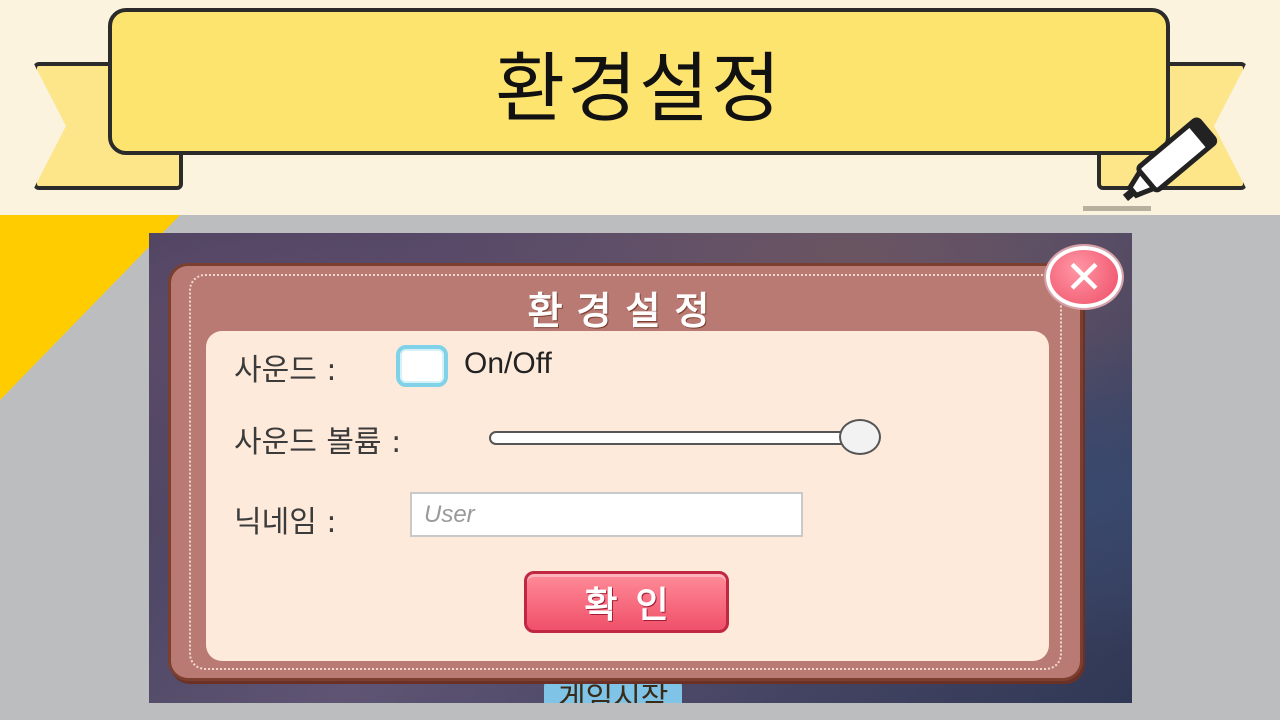 The image size is (1280, 720). I want to click on volume-slider-thumb, so click(859, 437).